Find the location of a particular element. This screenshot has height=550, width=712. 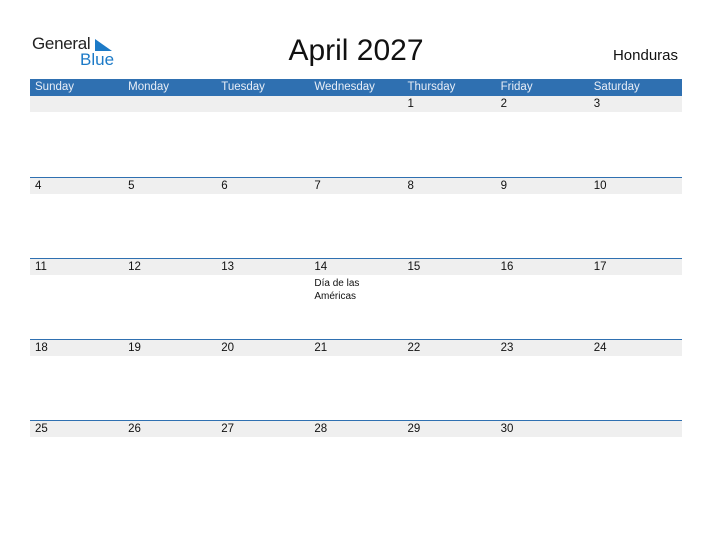

day-number: 19 is located at coordinates (170, 348).